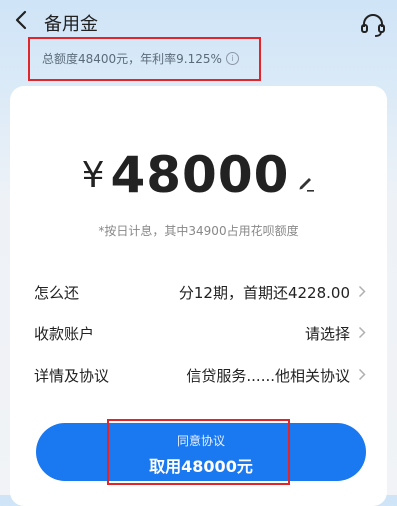  Describe the element at coordinates (327, 334) in the screenshot. I see `row-value: 请选择` at that location.